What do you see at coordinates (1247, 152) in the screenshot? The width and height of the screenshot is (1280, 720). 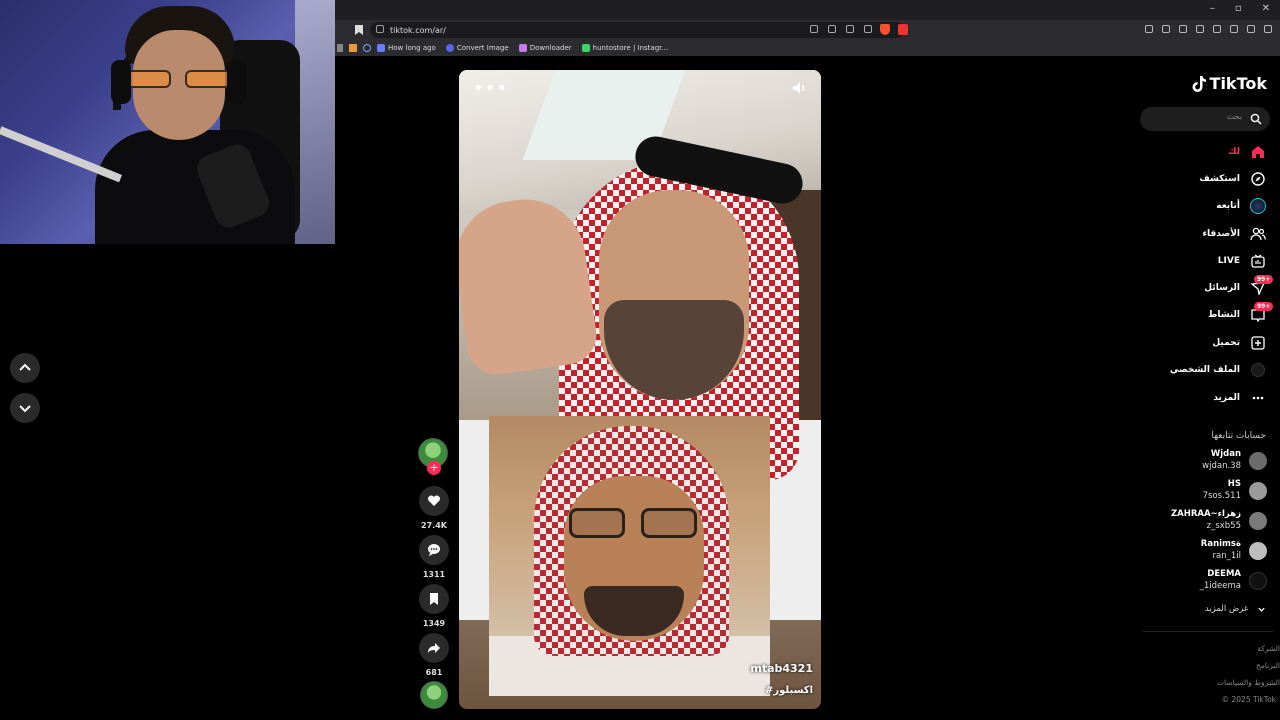 I see `nav-for-you: لك` at bounding box center [1247, 152].